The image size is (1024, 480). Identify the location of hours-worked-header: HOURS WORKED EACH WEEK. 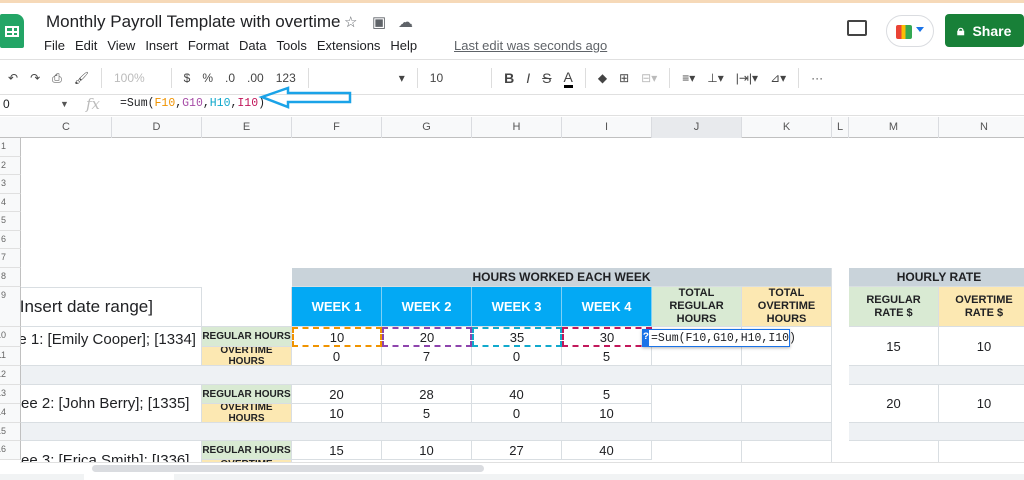
(562, 277).